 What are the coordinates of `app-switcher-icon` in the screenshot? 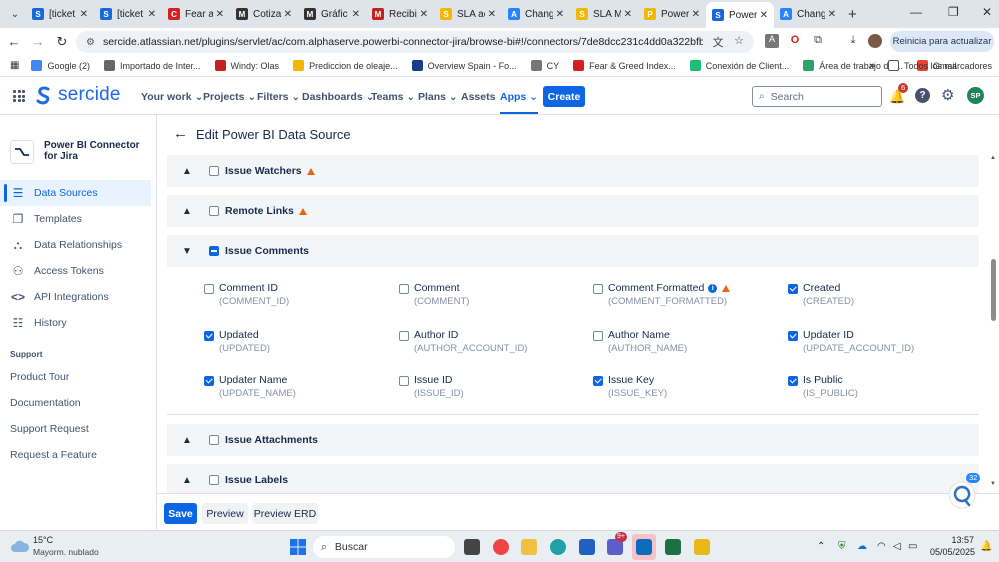 It's located at (19, 96).